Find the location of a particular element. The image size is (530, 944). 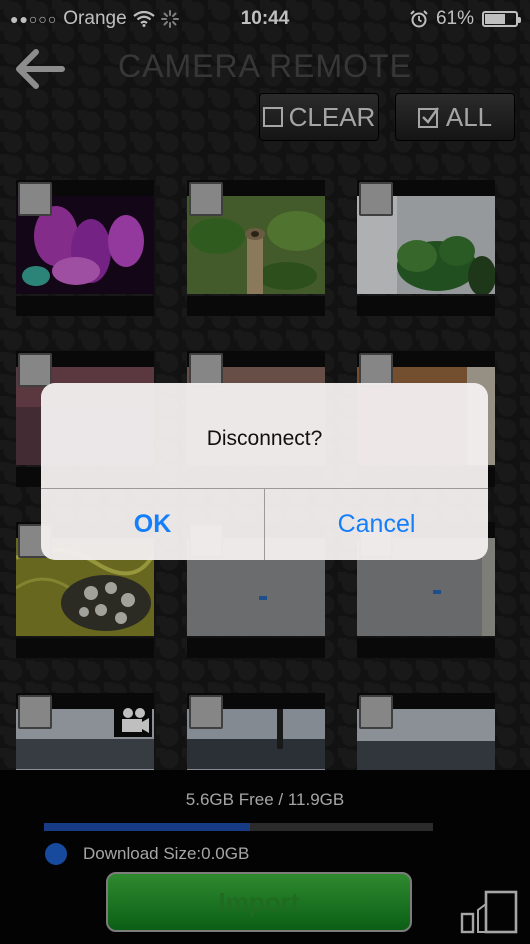

cancel-button: Cancel is located at coordinates (376, 524).